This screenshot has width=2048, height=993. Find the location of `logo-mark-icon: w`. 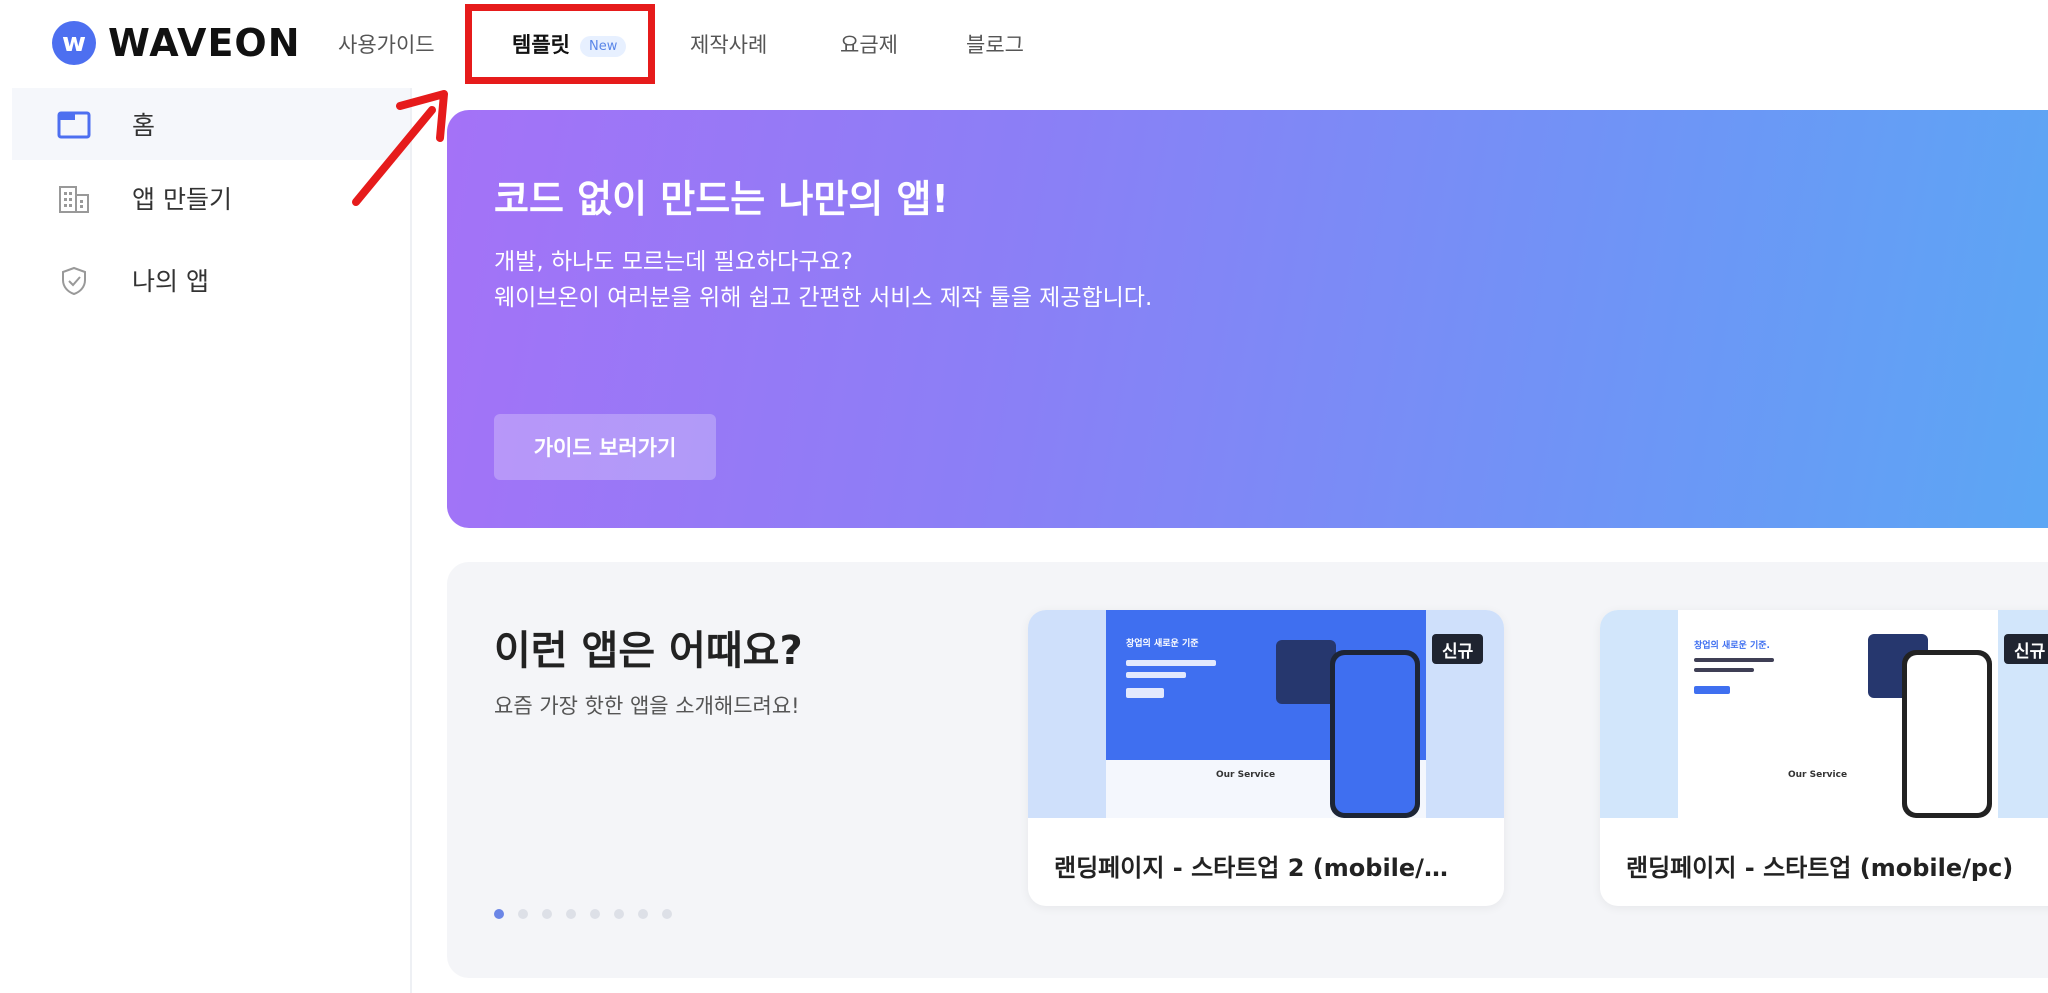

logo-mark-icon: w is located at coordinates (74, 43).